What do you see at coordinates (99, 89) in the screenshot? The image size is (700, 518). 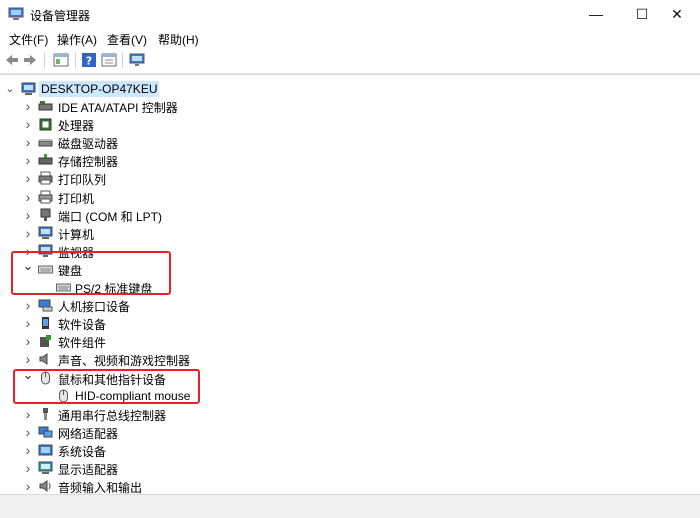 I see `tree-root-label: DESKTOP-OP47KEU` at bounding box center [99, 89].